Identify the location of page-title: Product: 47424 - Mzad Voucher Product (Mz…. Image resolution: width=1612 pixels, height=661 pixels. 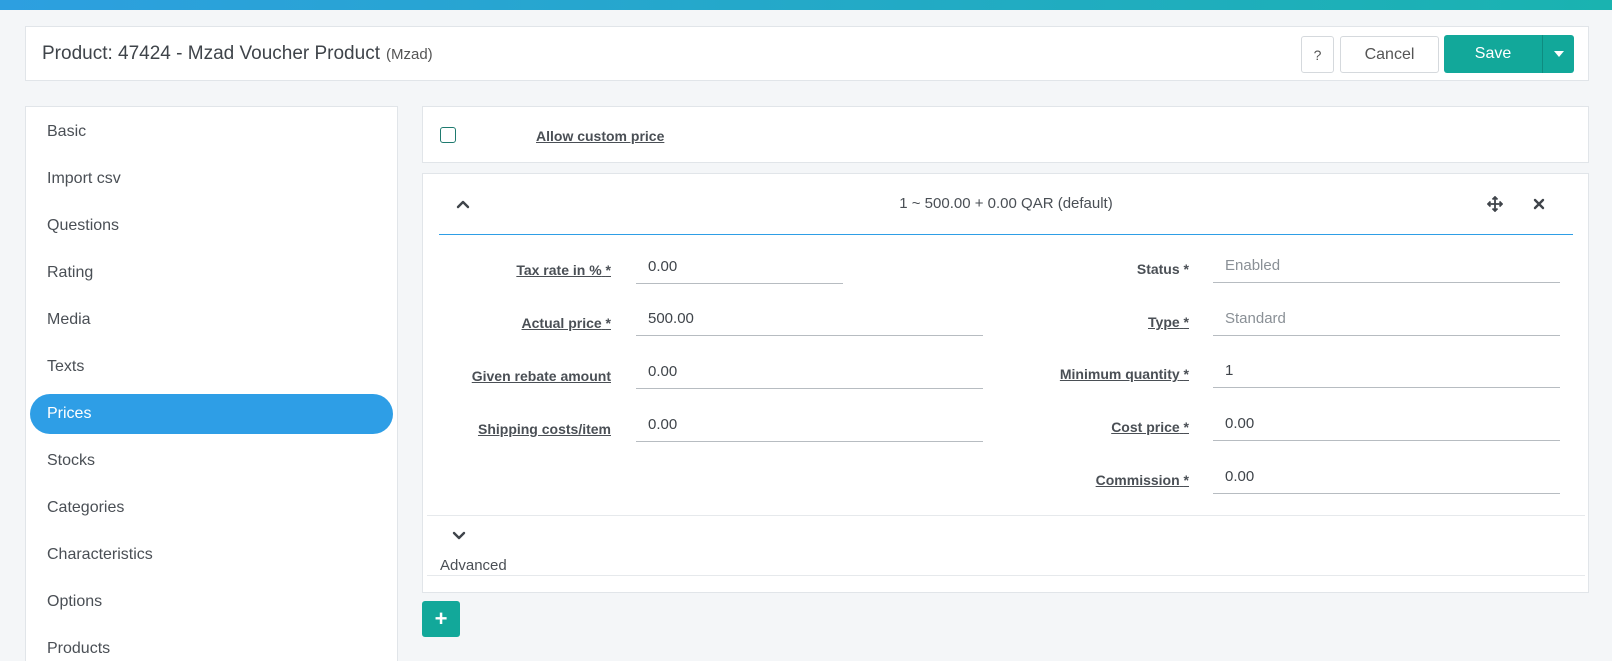
(237, 54).